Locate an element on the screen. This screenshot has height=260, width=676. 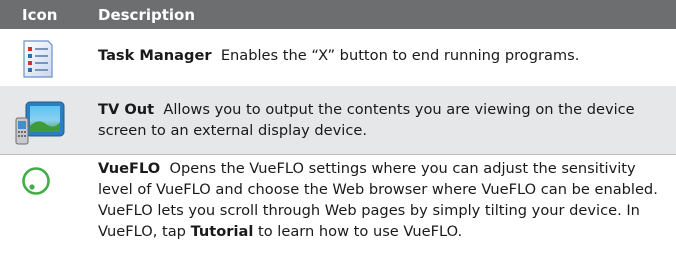
header-description-label: Description is located at coordinates (147, 15).